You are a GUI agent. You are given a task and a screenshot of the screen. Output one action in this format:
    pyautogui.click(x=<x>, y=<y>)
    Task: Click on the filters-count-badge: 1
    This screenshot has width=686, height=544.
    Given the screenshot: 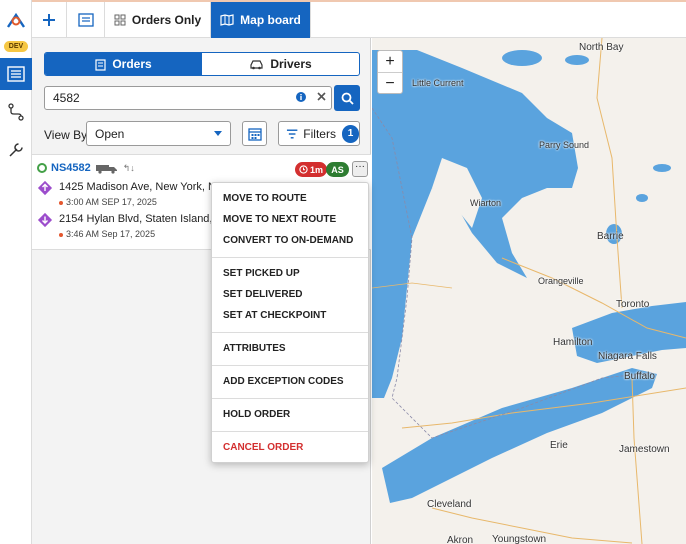 What is the action you would take?
    pyautogui.click(x=350, y=133)
    